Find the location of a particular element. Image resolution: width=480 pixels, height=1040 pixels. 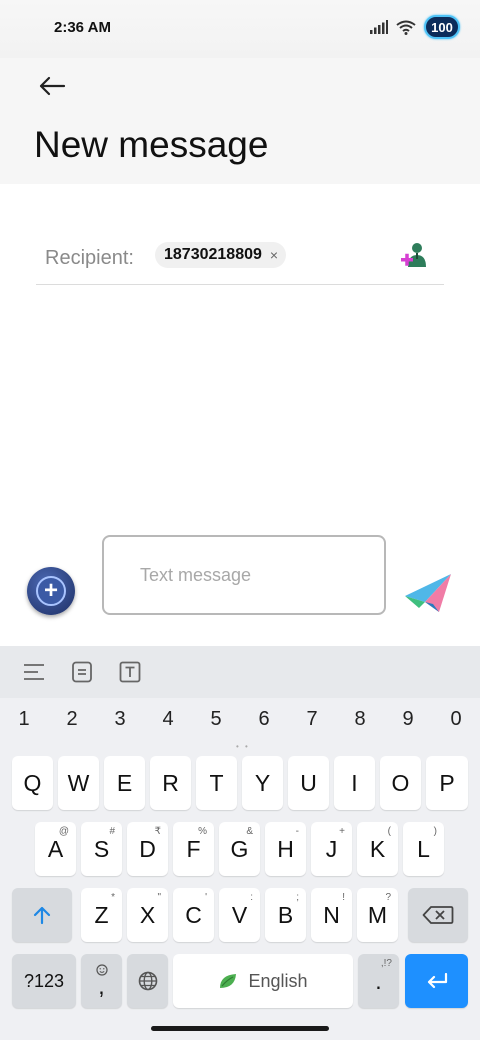

enter-key is located at coordinates (436, 981).